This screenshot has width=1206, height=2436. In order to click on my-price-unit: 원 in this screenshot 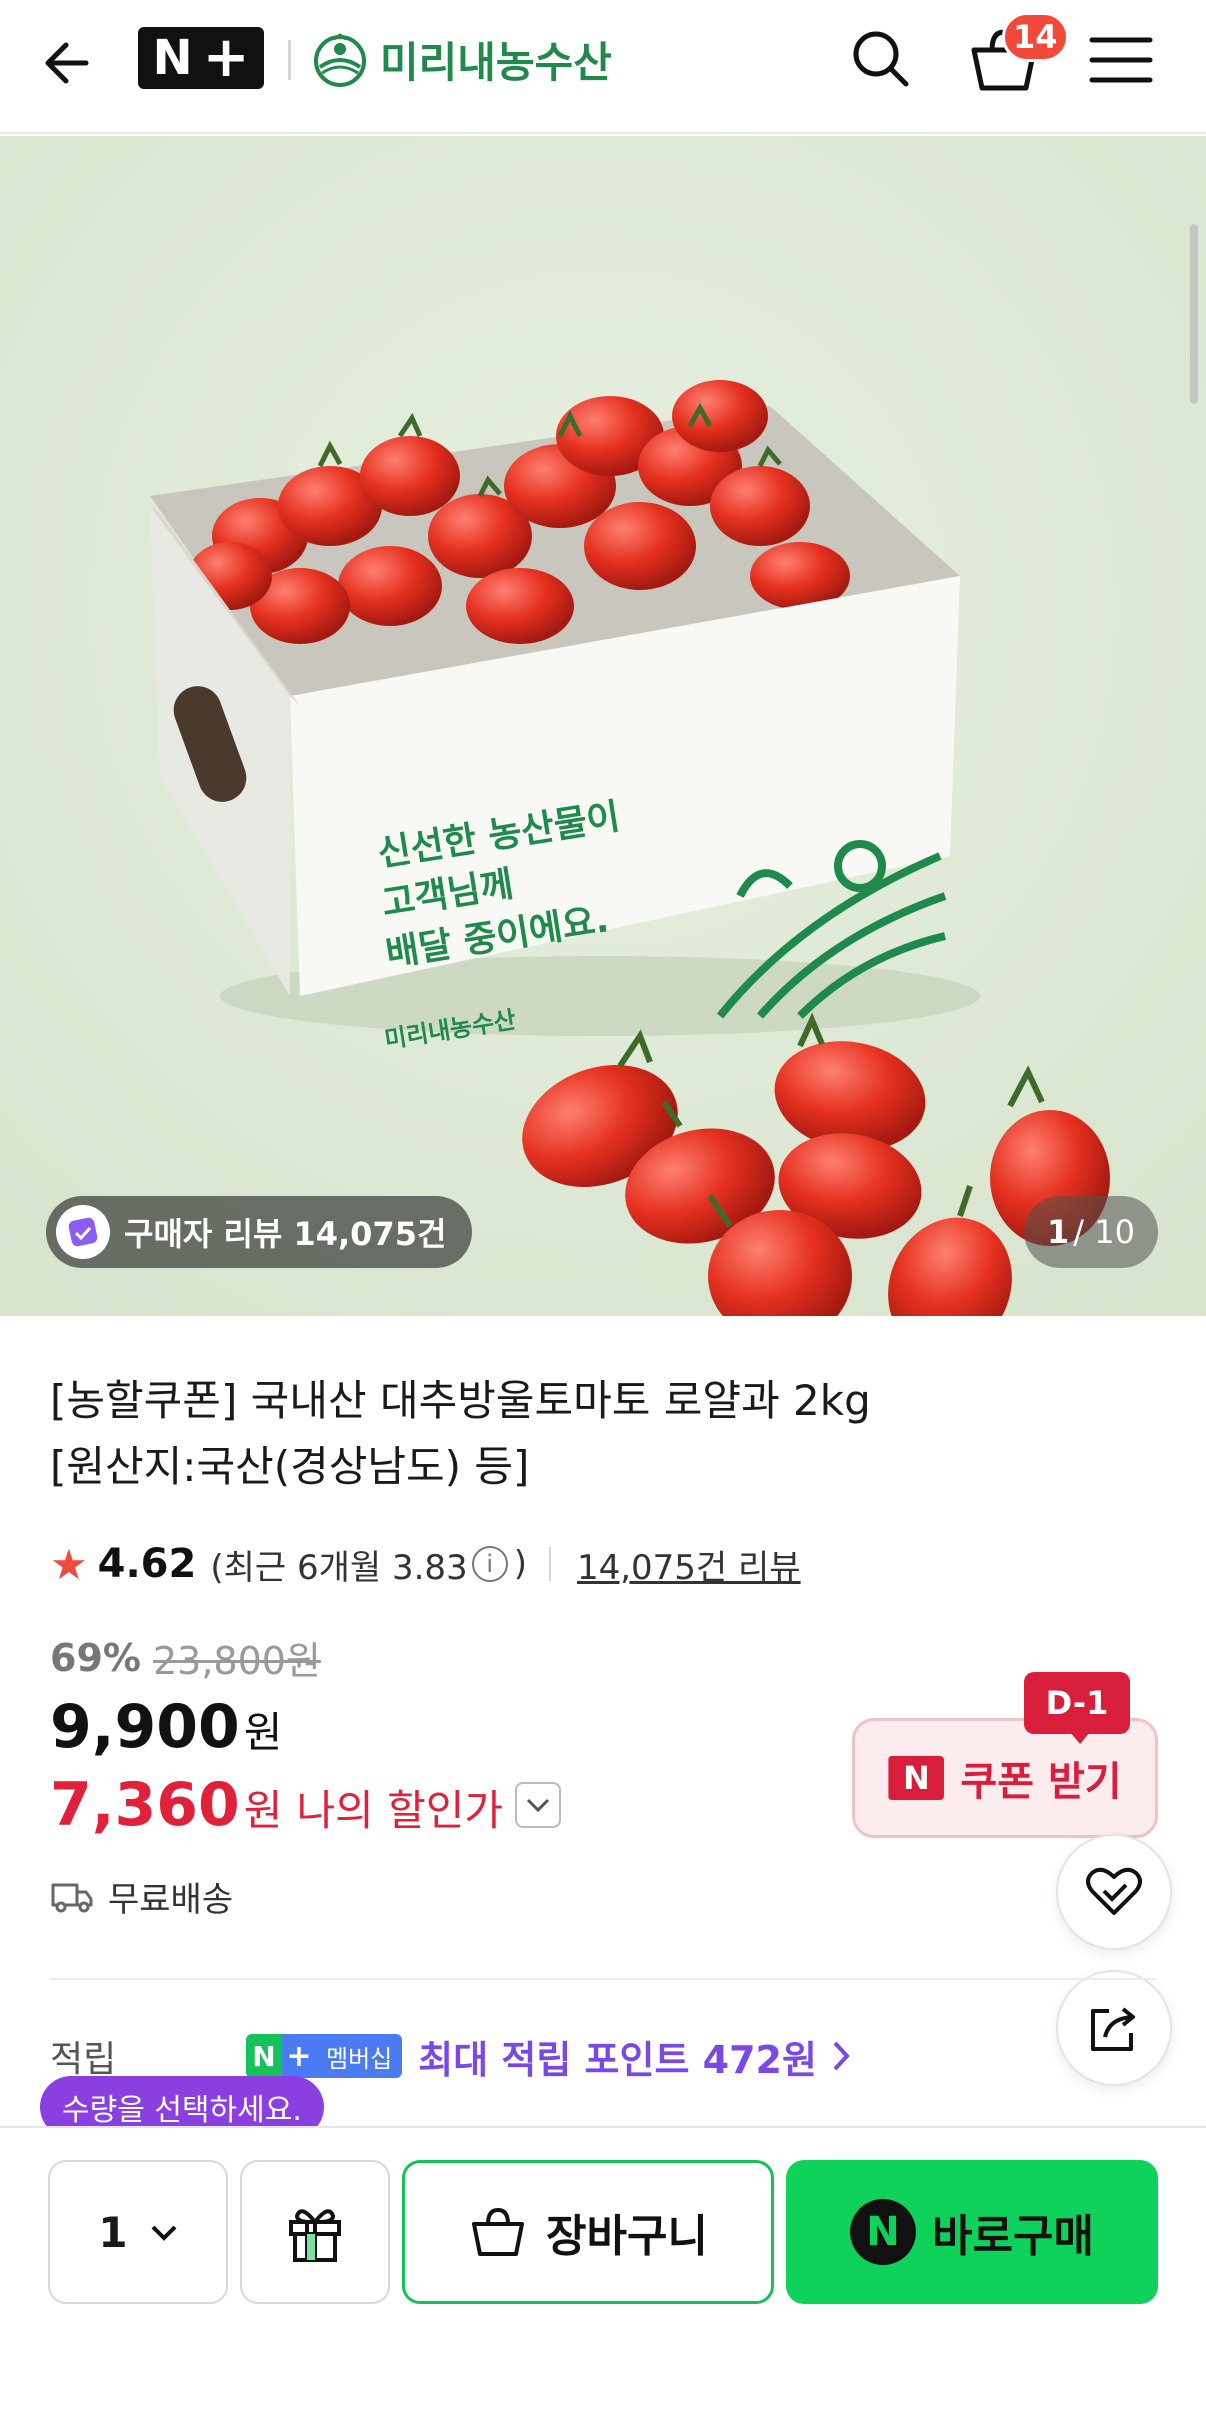, I will do `click(263, 1810)`.